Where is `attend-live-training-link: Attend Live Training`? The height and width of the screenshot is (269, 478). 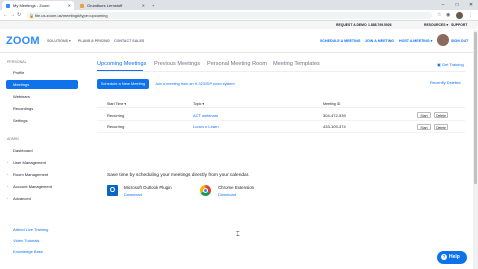
attend-live-training-link: Attend Live Training is located at coordinates (30, 229).